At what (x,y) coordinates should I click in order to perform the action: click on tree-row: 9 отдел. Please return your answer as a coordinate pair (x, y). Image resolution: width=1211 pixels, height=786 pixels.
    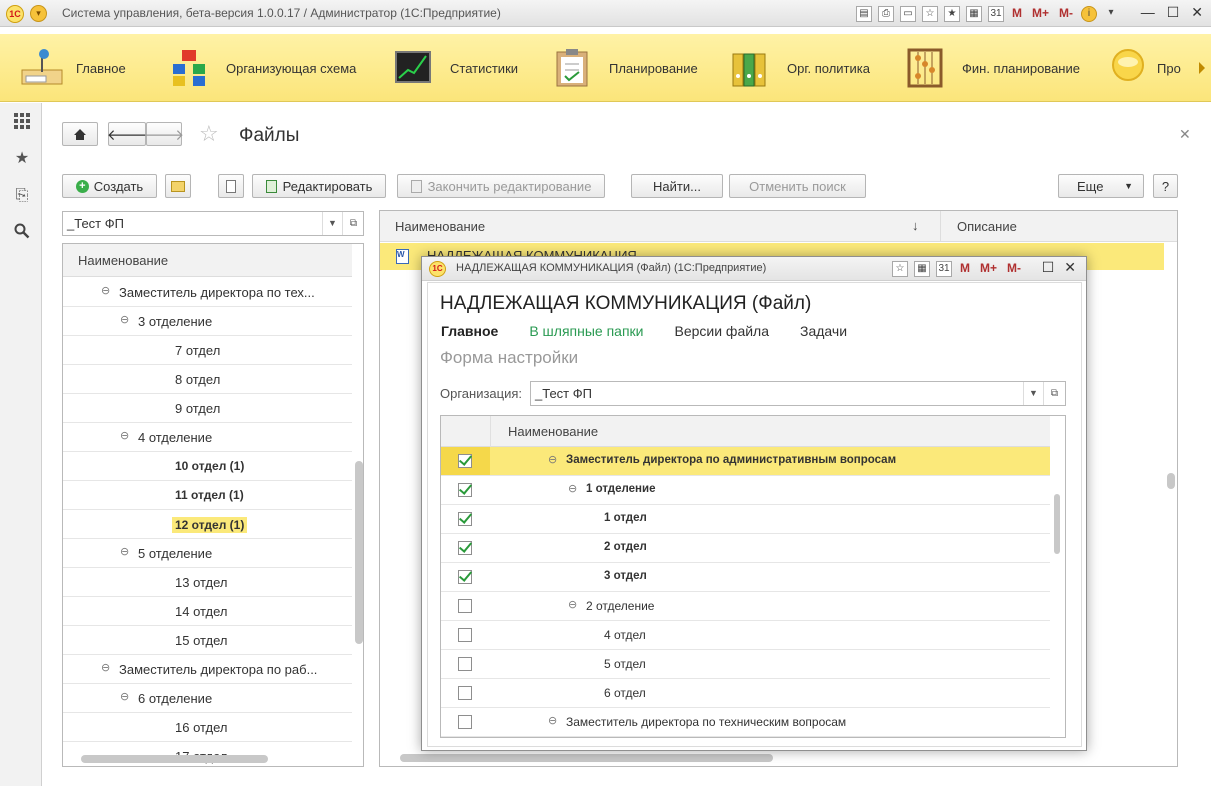
    Looking at the image, I should click on (207, 408).